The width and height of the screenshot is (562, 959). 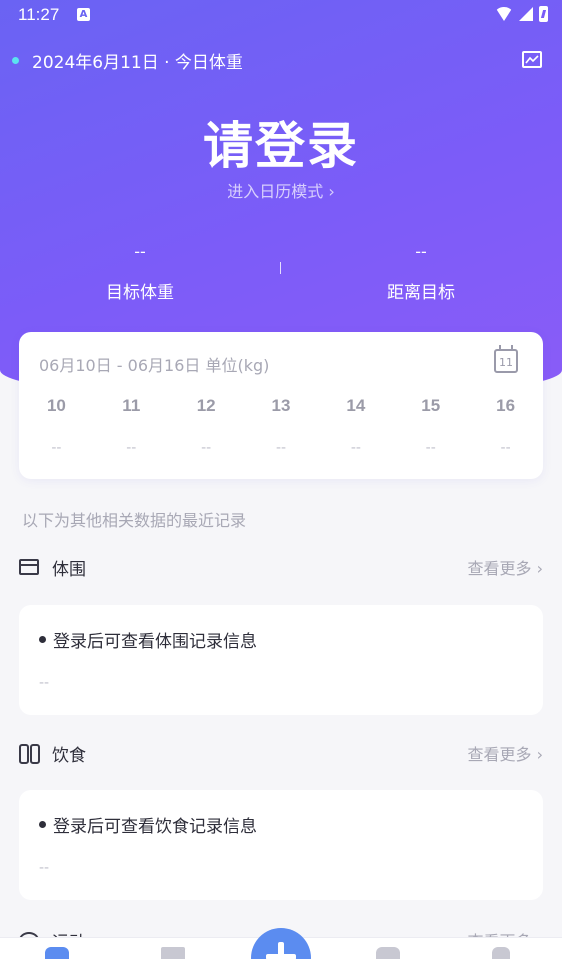 I want to click on diet-more-link: 查看更多 ›, so click(x=506, y=753).